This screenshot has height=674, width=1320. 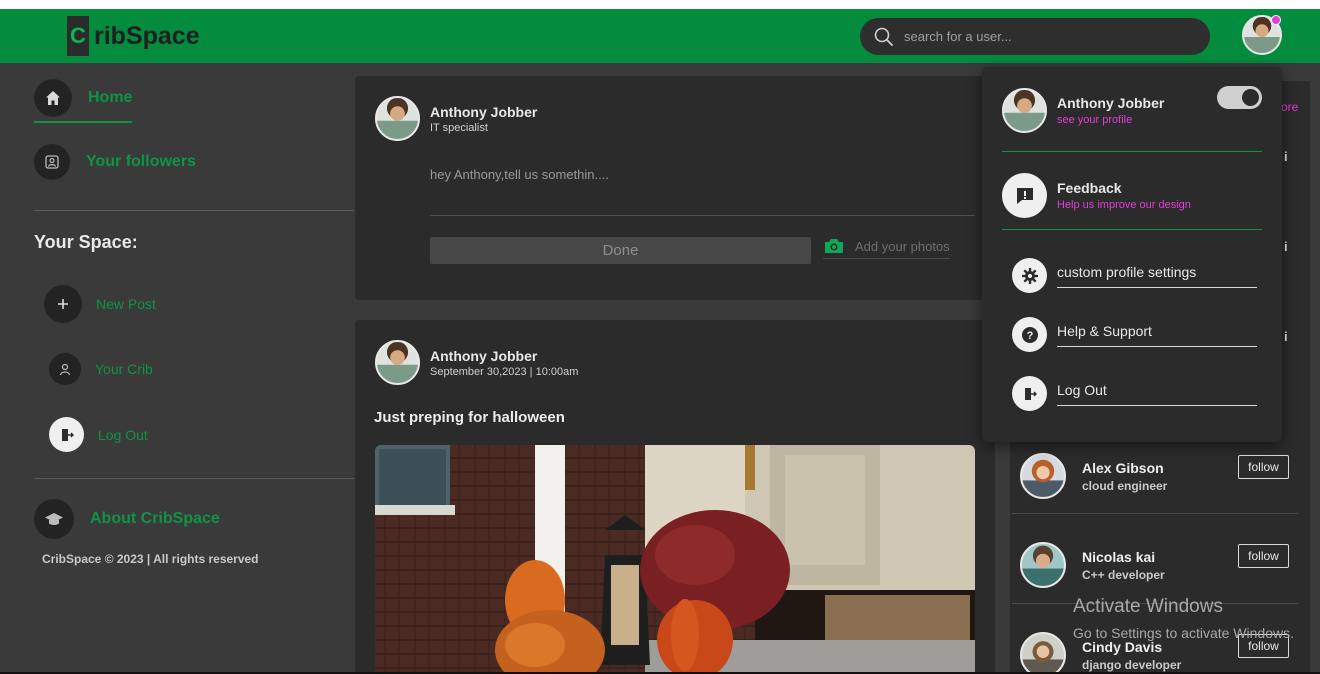 What do you see at coordinates (459, 127) in the screenshot?
I see `composer-user-role: IT specialist` at bounding box center [459, 127].